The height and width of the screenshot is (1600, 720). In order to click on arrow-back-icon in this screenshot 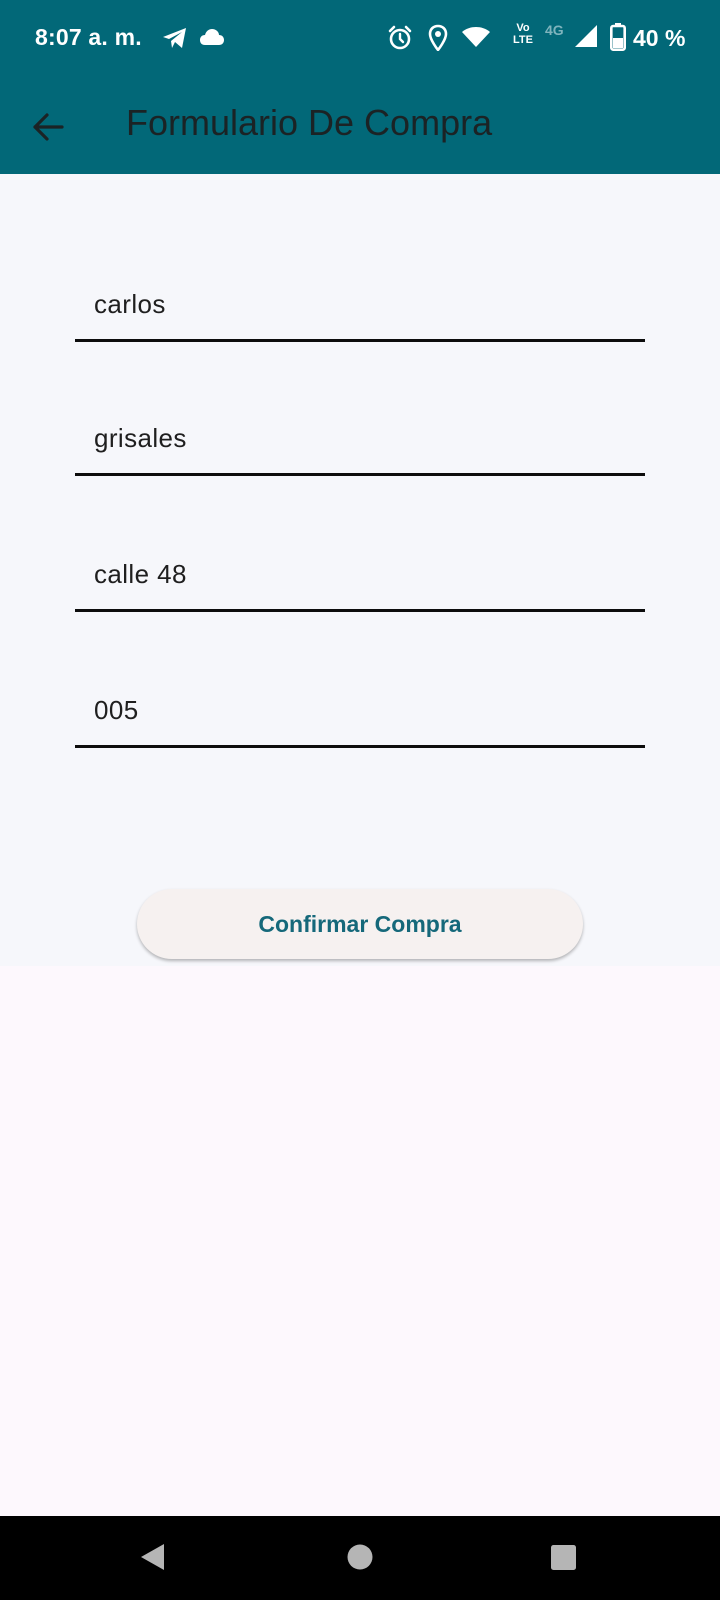, I will do `click(48, 127)`.